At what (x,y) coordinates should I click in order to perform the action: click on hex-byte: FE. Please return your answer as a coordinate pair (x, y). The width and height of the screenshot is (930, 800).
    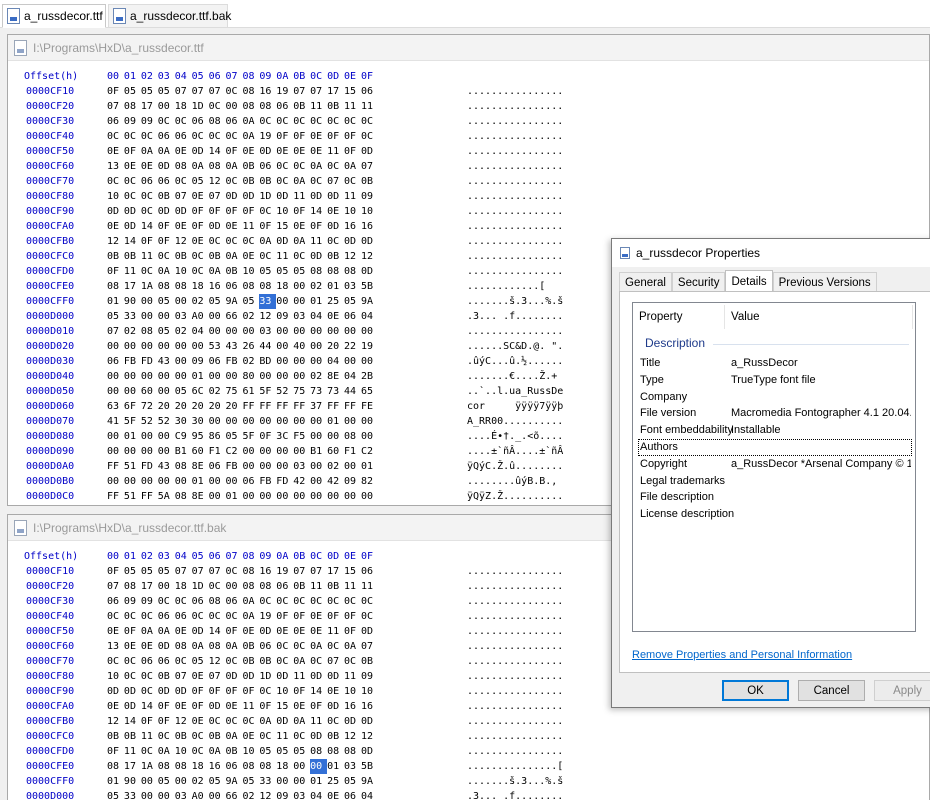
    Looking at the image, I should click on (369, 406).